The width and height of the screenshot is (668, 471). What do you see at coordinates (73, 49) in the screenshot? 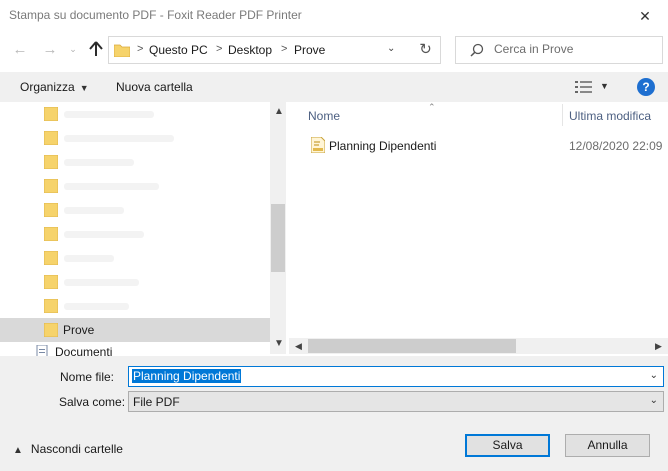
I see `recent-locations-chevron-icon: ⌄` at bounding box center [73, 49].